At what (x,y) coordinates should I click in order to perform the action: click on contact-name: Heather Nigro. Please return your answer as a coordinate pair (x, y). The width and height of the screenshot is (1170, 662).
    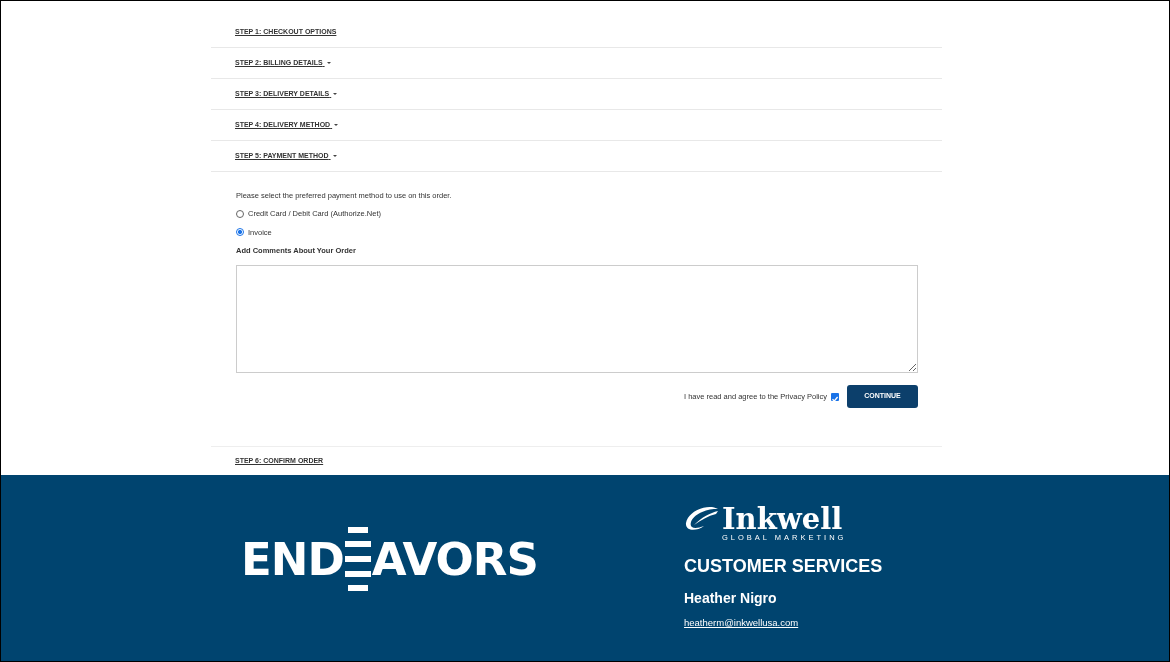
    Looking at the image, I should click on (731, 599).